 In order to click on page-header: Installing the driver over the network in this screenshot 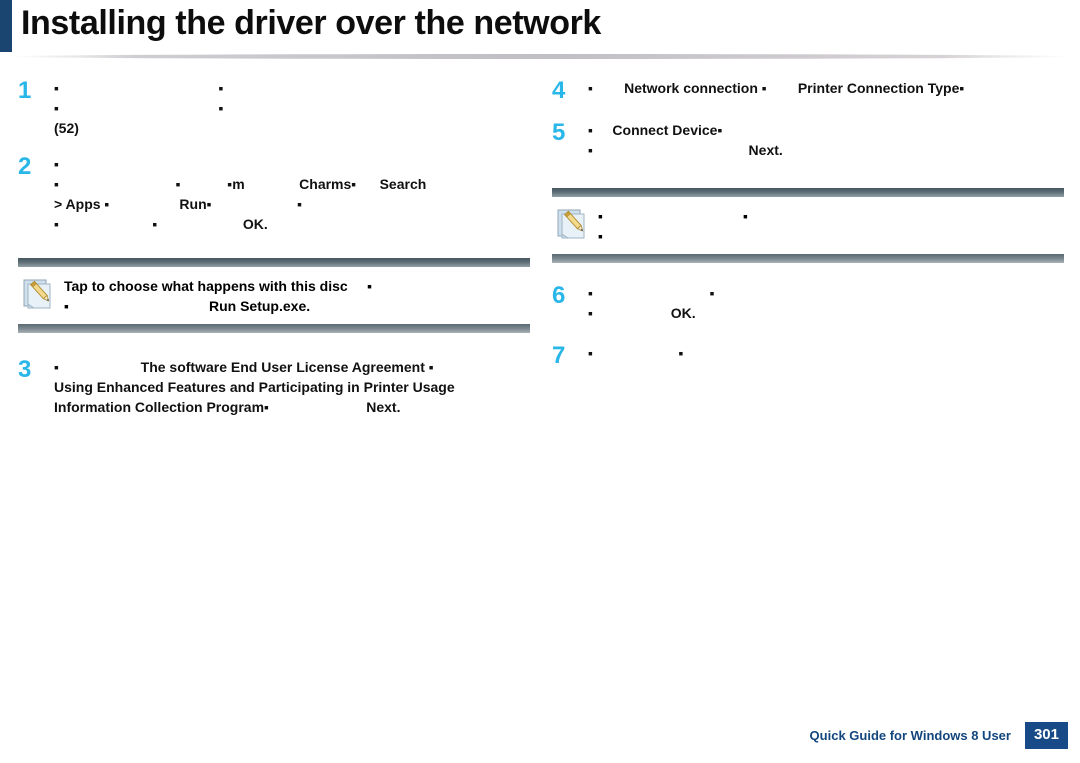, I will do `click(540, 26)`.